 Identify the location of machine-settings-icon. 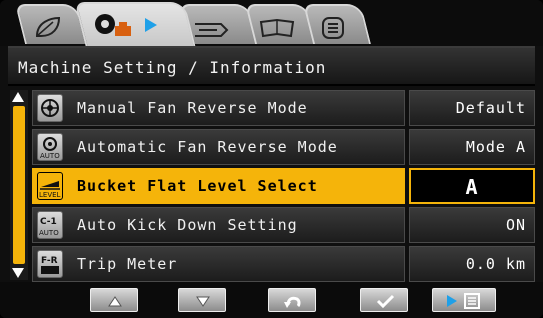
(125, 25).